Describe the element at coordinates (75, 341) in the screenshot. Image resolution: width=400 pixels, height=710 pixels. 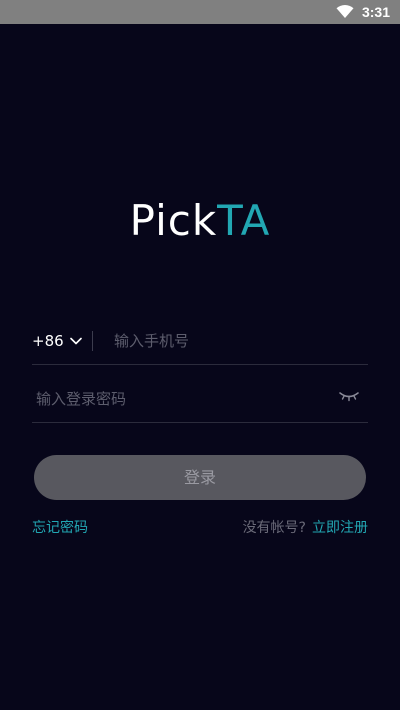
I see `chevron-down-icon` at that location.